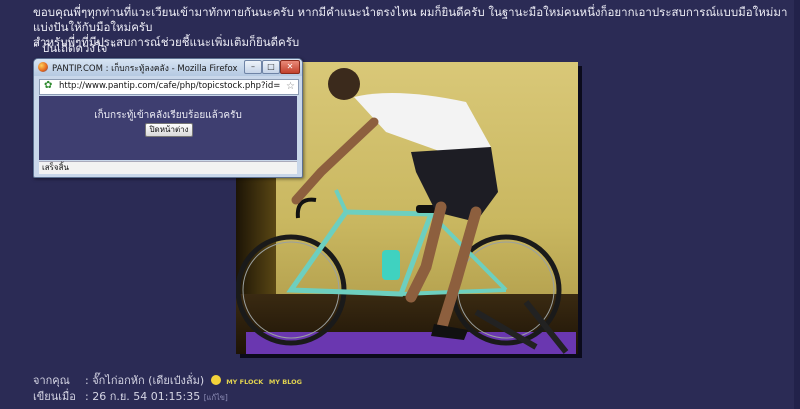 This screenshot has height=409, width=800. I want to click on from-label: จากคุณ, so click(51, 380).